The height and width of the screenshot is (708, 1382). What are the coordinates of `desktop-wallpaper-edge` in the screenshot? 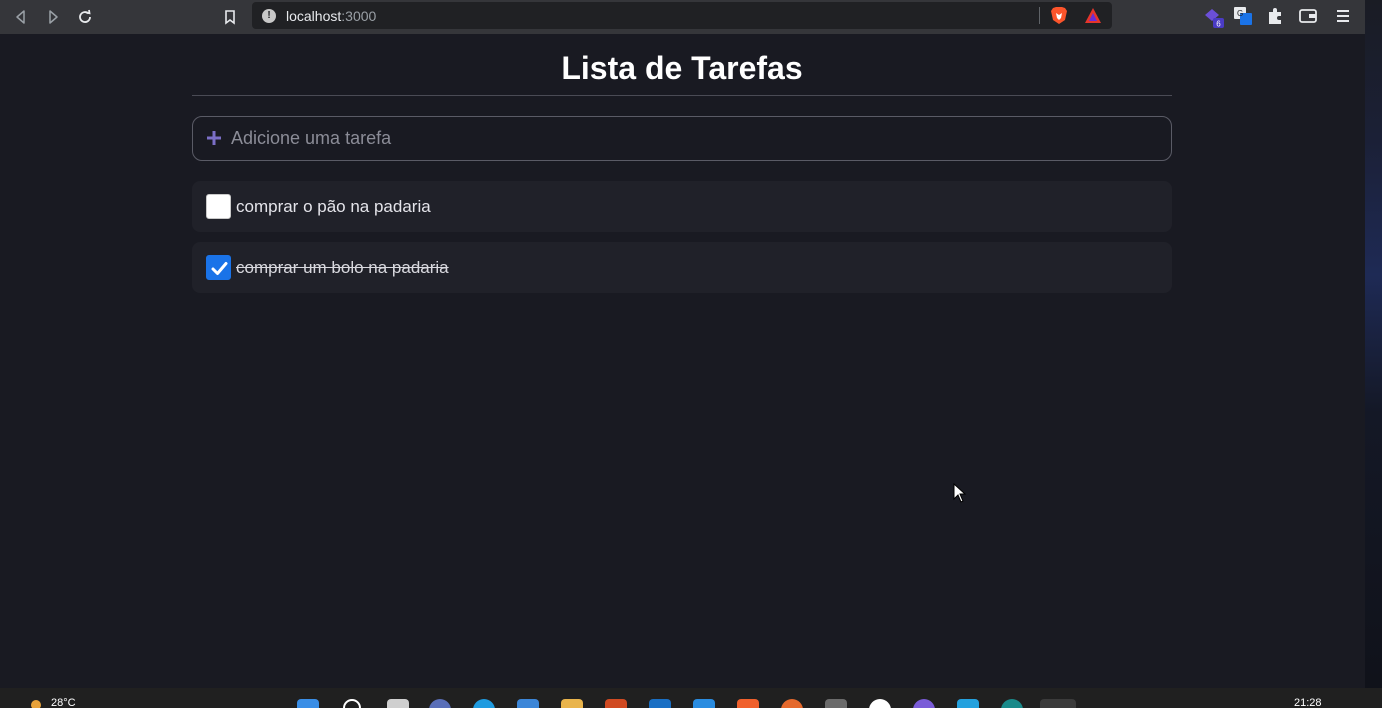 It's located at (1373, 344).